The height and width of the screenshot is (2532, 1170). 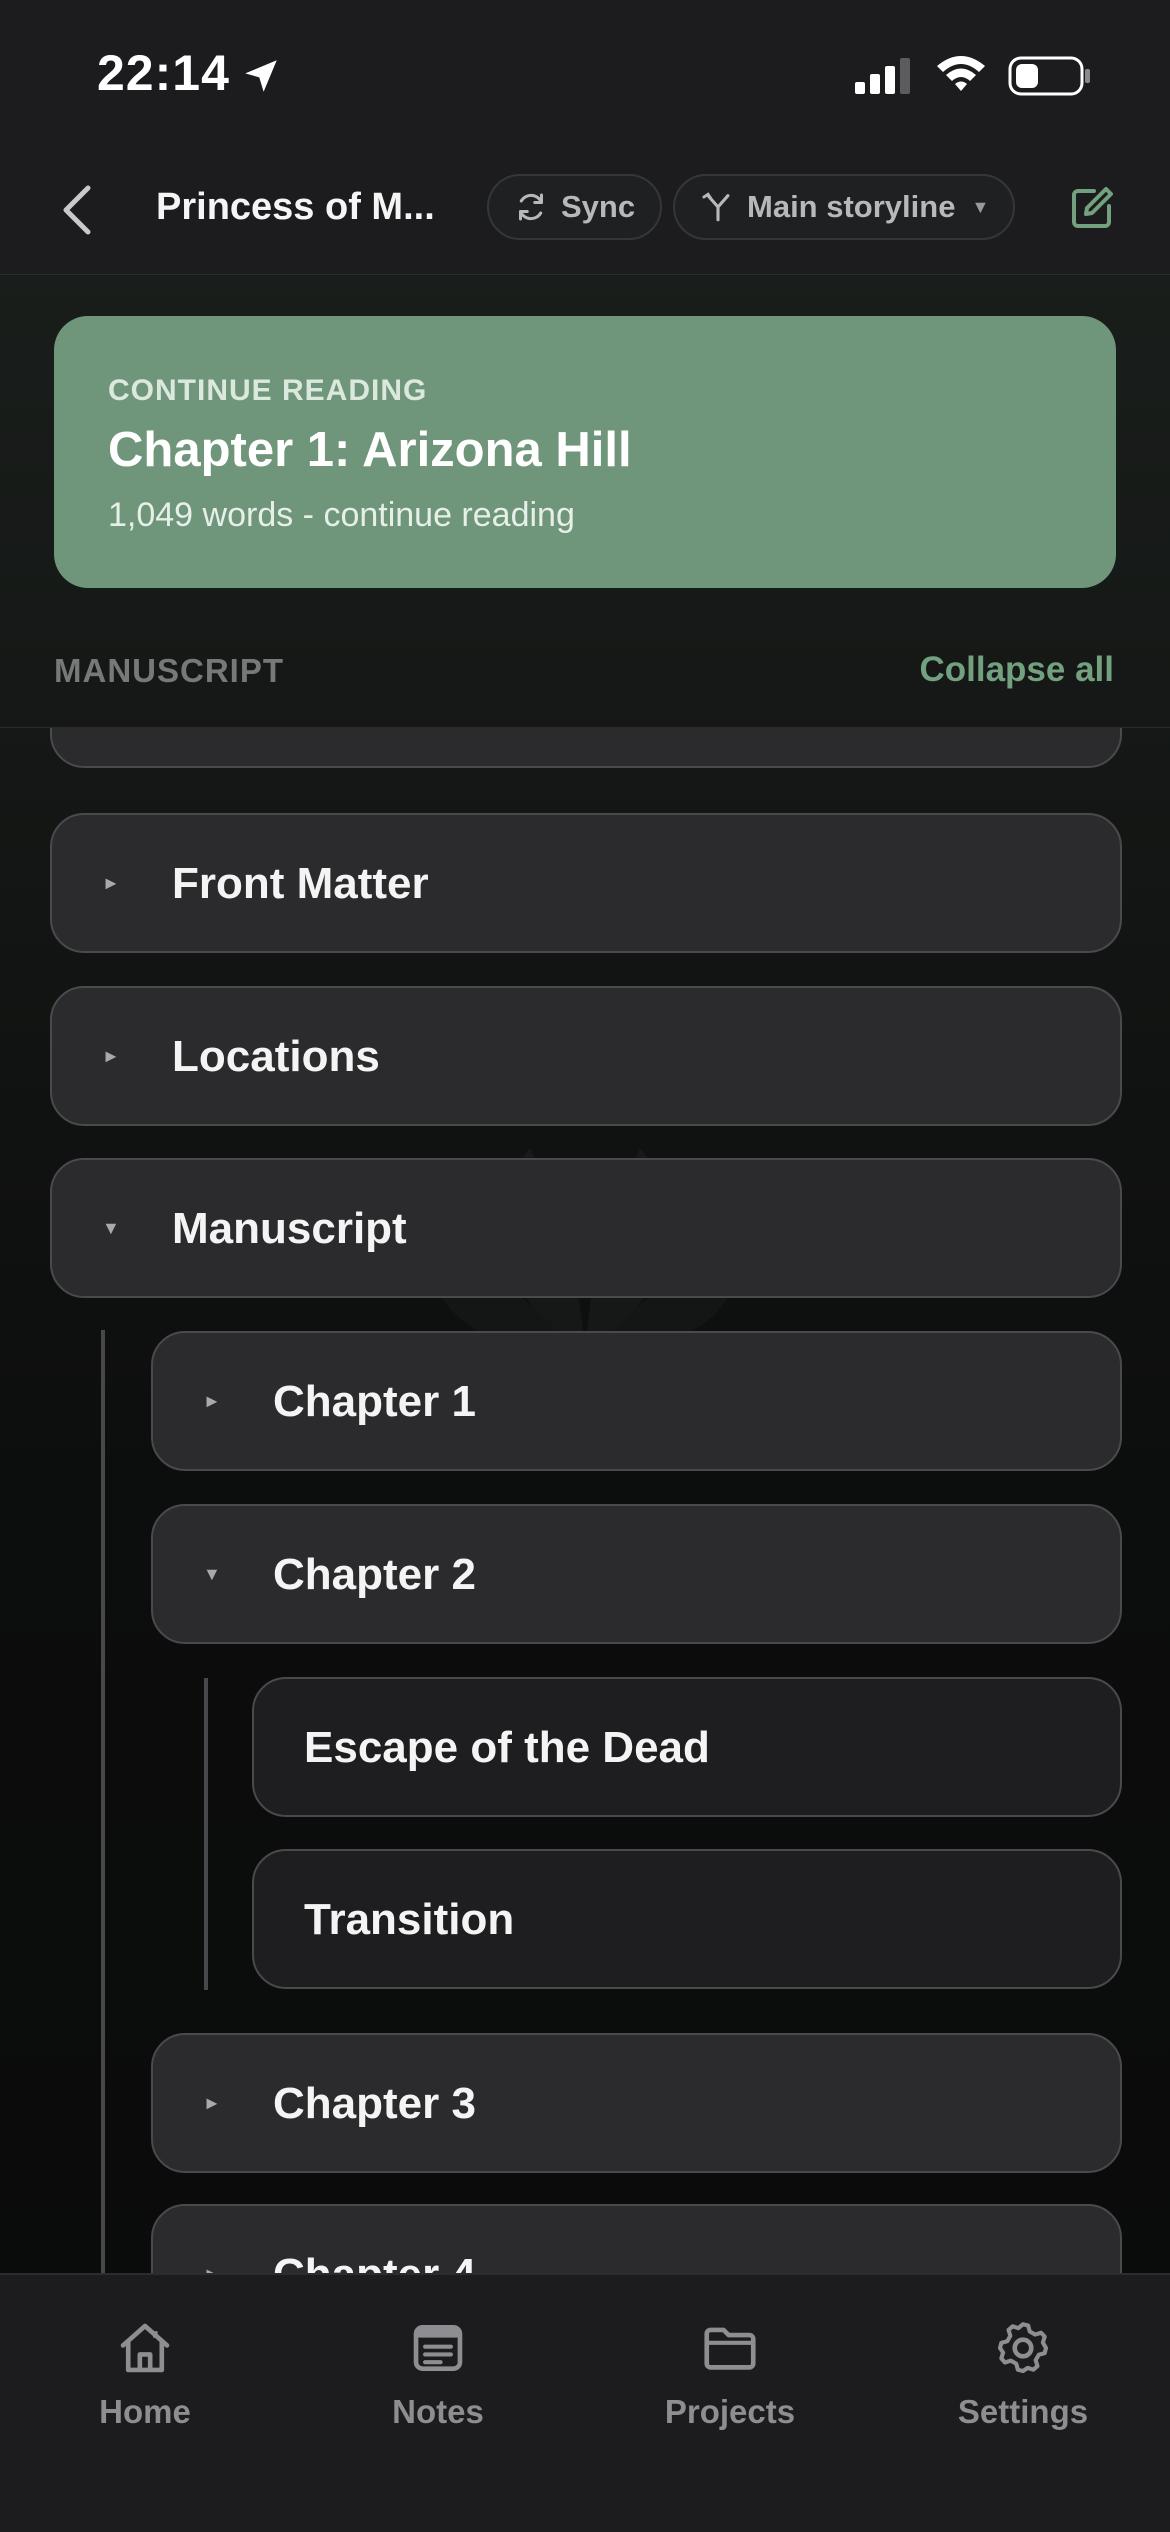 What do you see at coordinates (507, 1747) in the screenshot?
I see `tree-row-label: Escape of the Dead` at bounding box center [507, 1747].